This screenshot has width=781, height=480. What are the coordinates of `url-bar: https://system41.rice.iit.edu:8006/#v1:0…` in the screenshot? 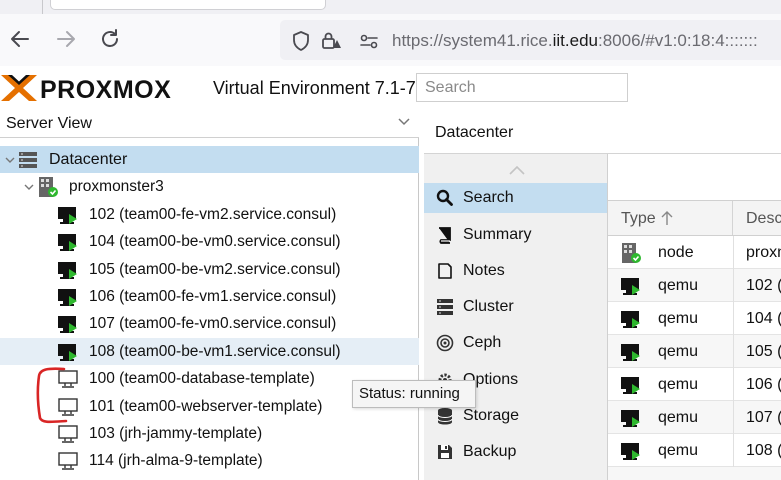 It's located at (530, 40).